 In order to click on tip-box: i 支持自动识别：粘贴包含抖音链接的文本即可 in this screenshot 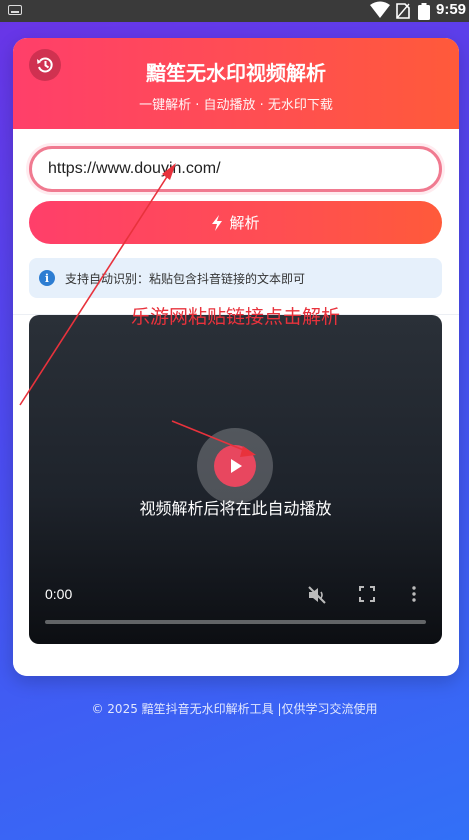, I will do `click(235, 278)`.